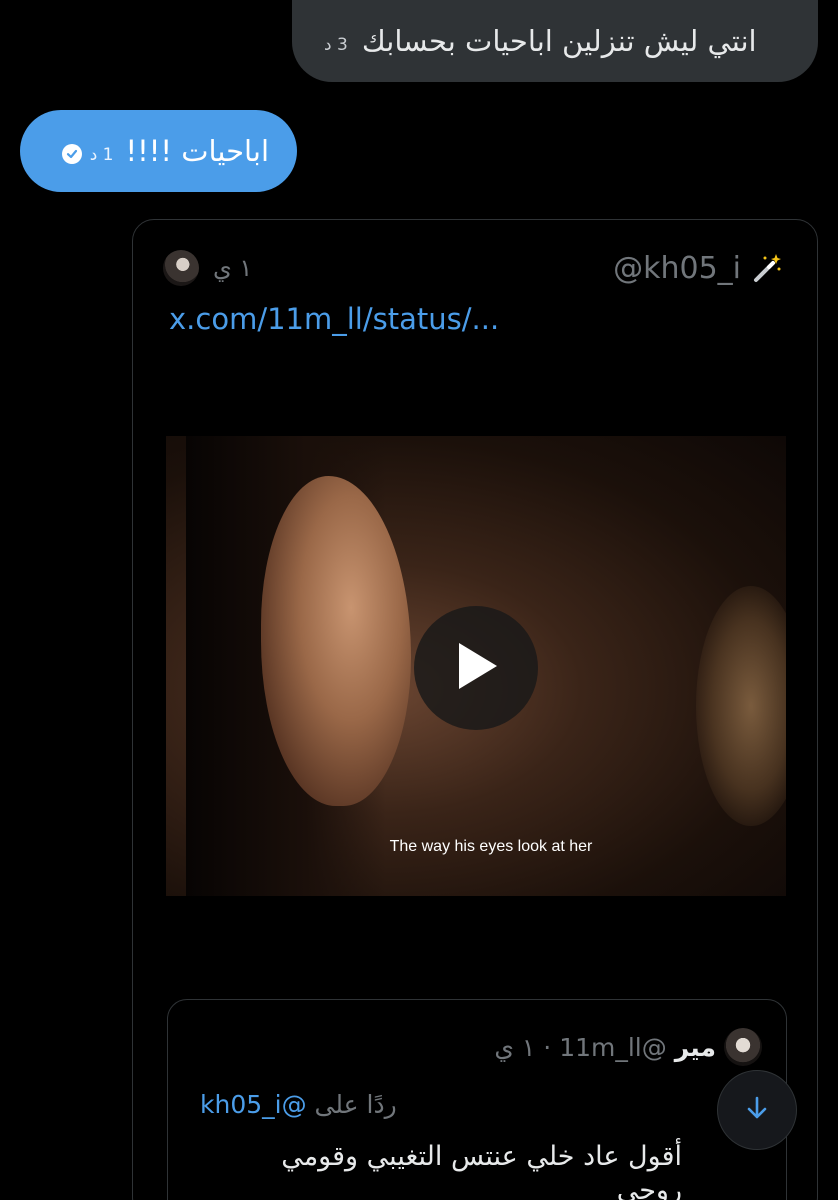  What do you see at coordinates (101, 155) in the screenshot?
I see `outgoing-message-time: 1 د` at bounding box center [101, 155].